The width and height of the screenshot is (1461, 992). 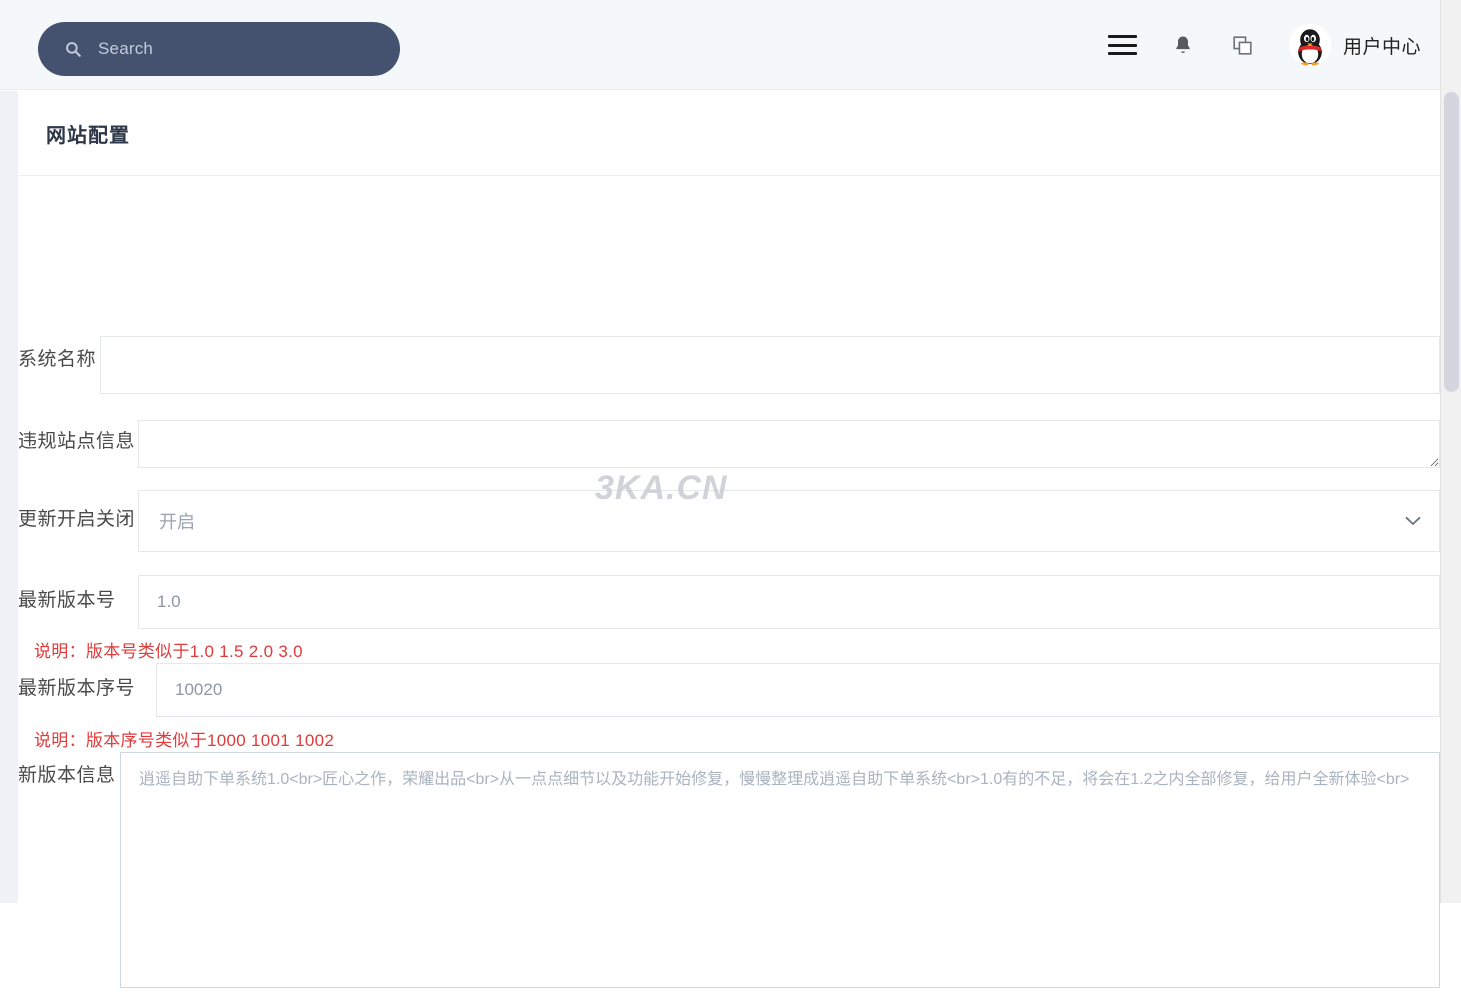 What do you see at coordinates (789, 444) in the screenshot?
I see `illegal-site-info-textarea` at bounding box center [789, 444].